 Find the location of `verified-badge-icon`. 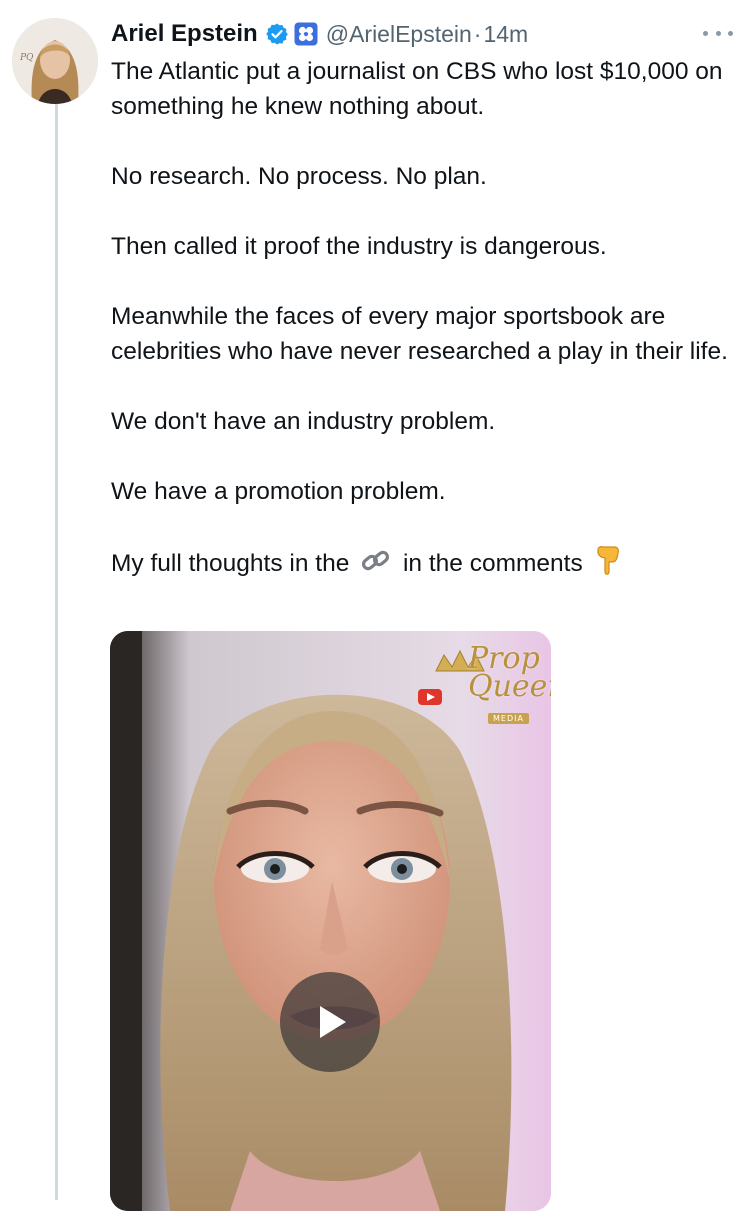

verified-badge-icon is located at coordinates (277, 34).